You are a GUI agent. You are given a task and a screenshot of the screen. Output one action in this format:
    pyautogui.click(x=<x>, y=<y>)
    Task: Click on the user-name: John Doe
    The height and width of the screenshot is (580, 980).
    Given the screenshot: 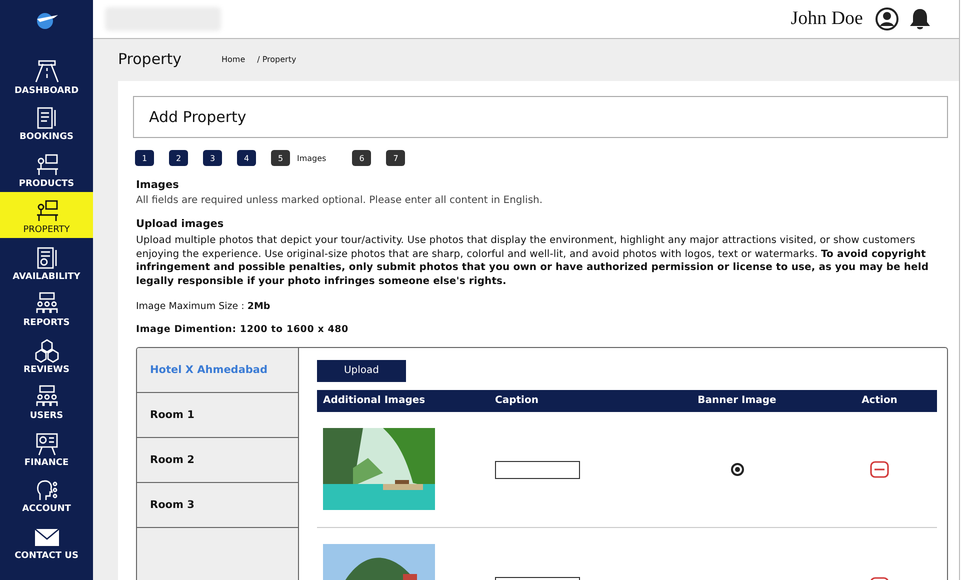 What is the action you would take?
    pyautogui.click(x=826, y=19)
    